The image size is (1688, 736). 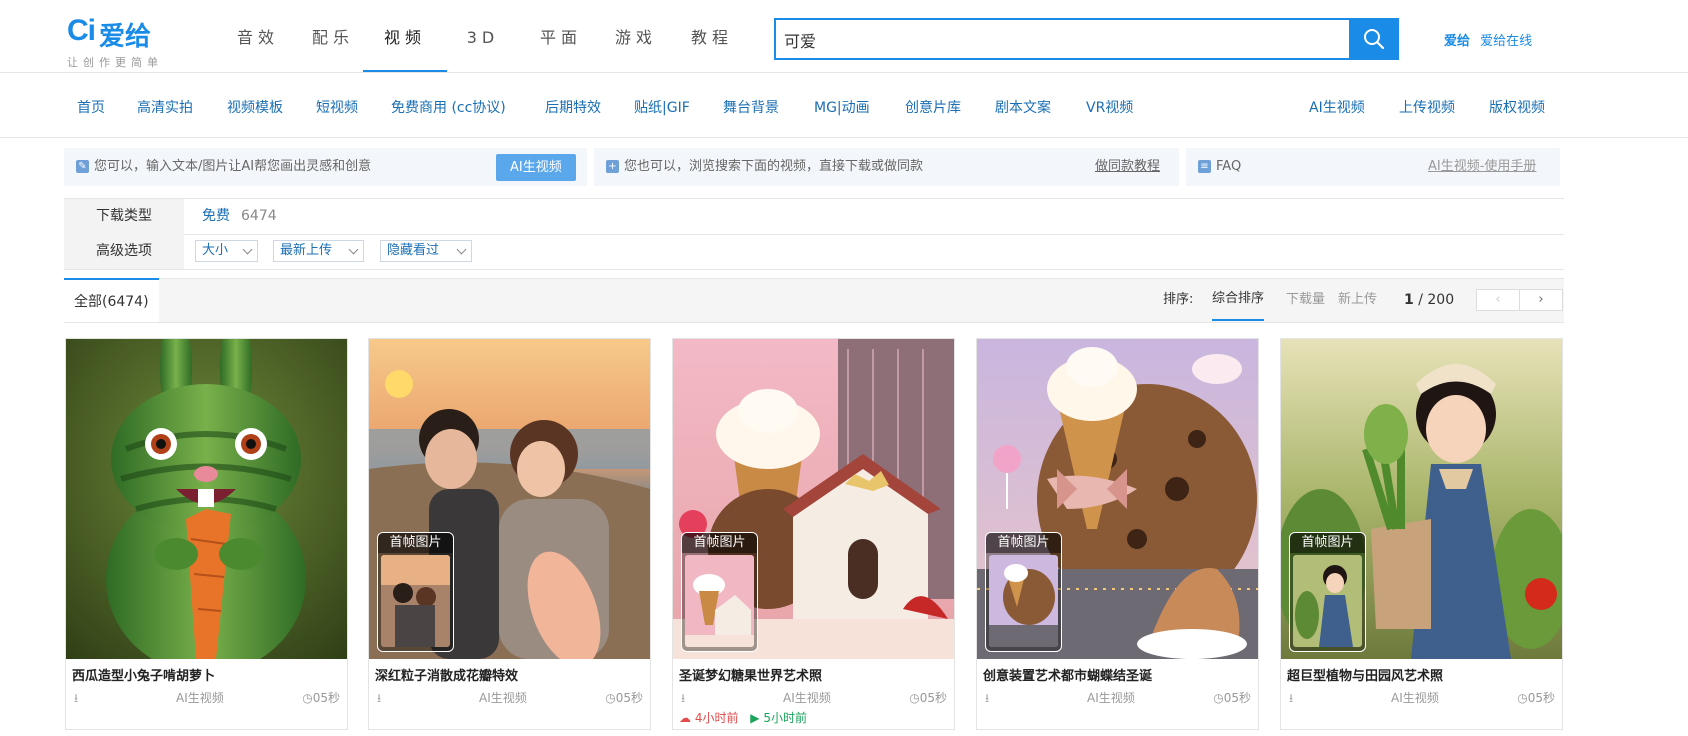 I want to click on card-title: 深红粒子消散成花瓣特效, so click(x=446, y=674).